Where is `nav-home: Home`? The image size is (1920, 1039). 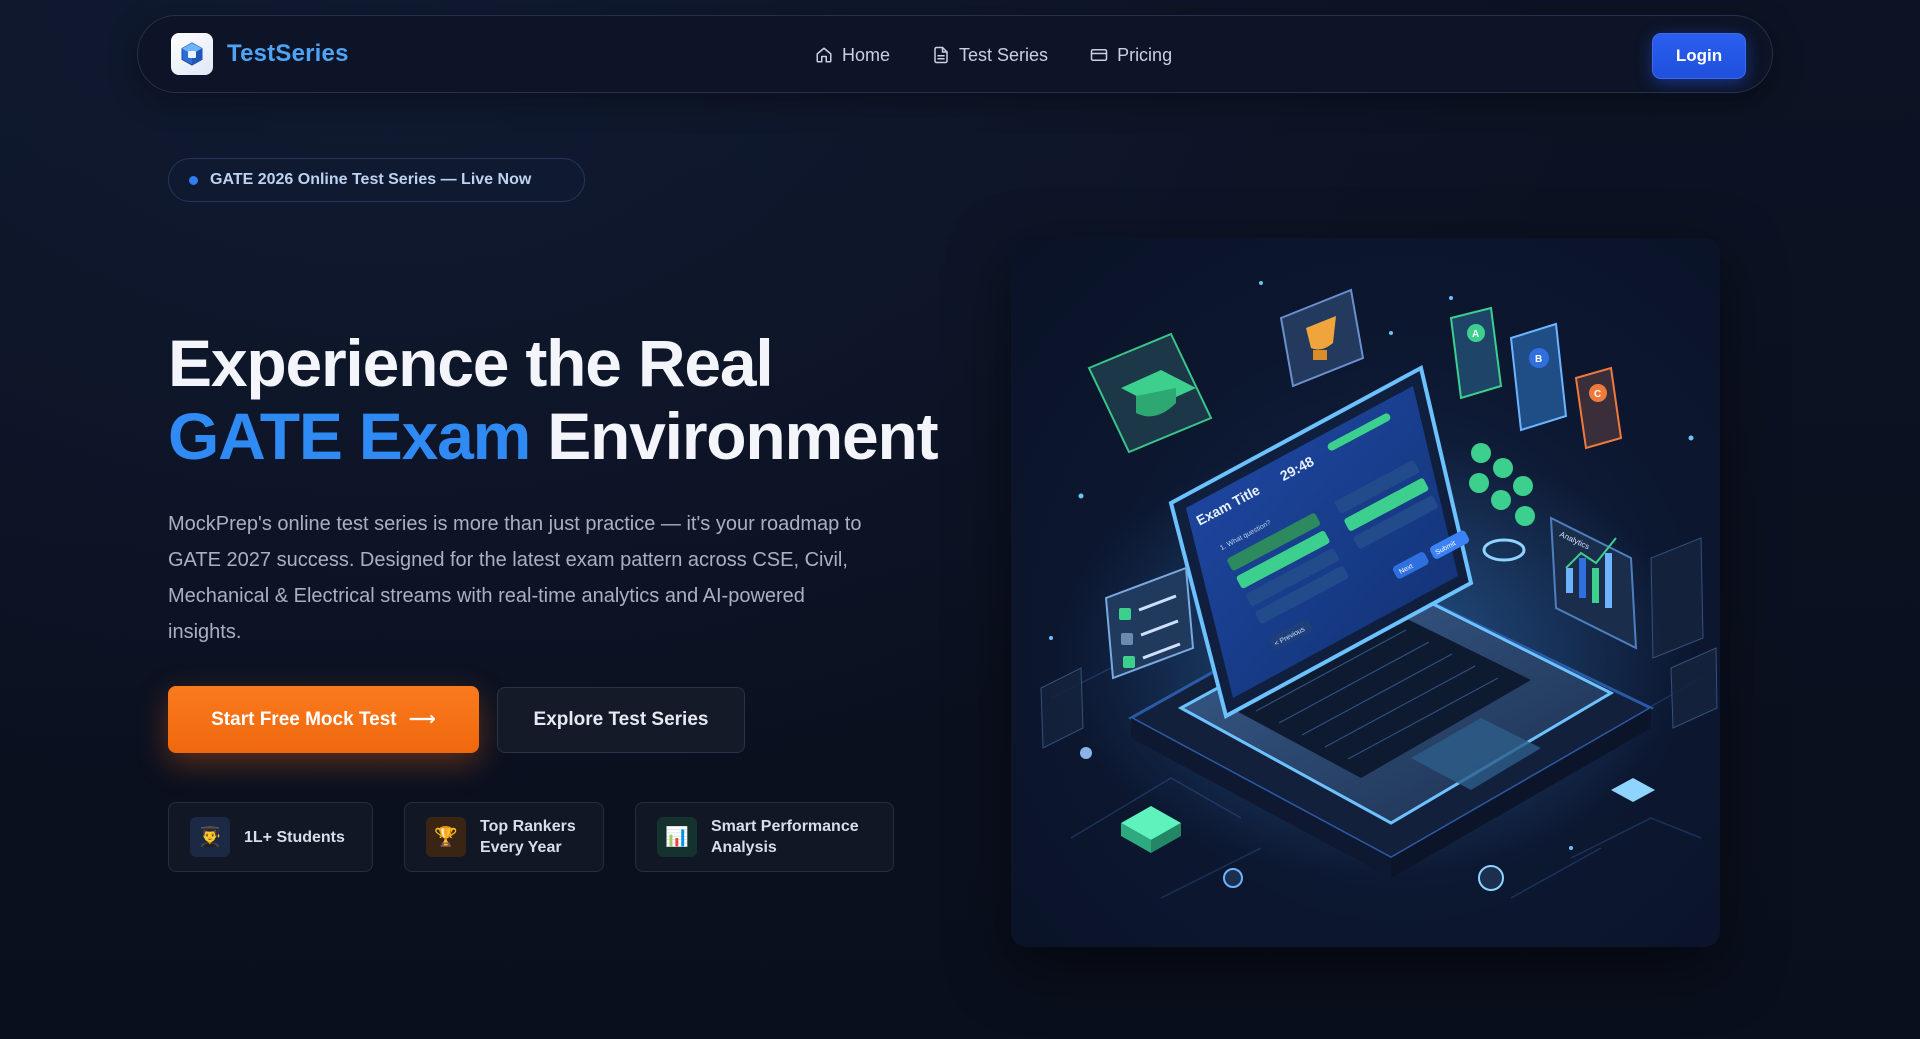 nav-home: Home is located at coordinates (852, 55).